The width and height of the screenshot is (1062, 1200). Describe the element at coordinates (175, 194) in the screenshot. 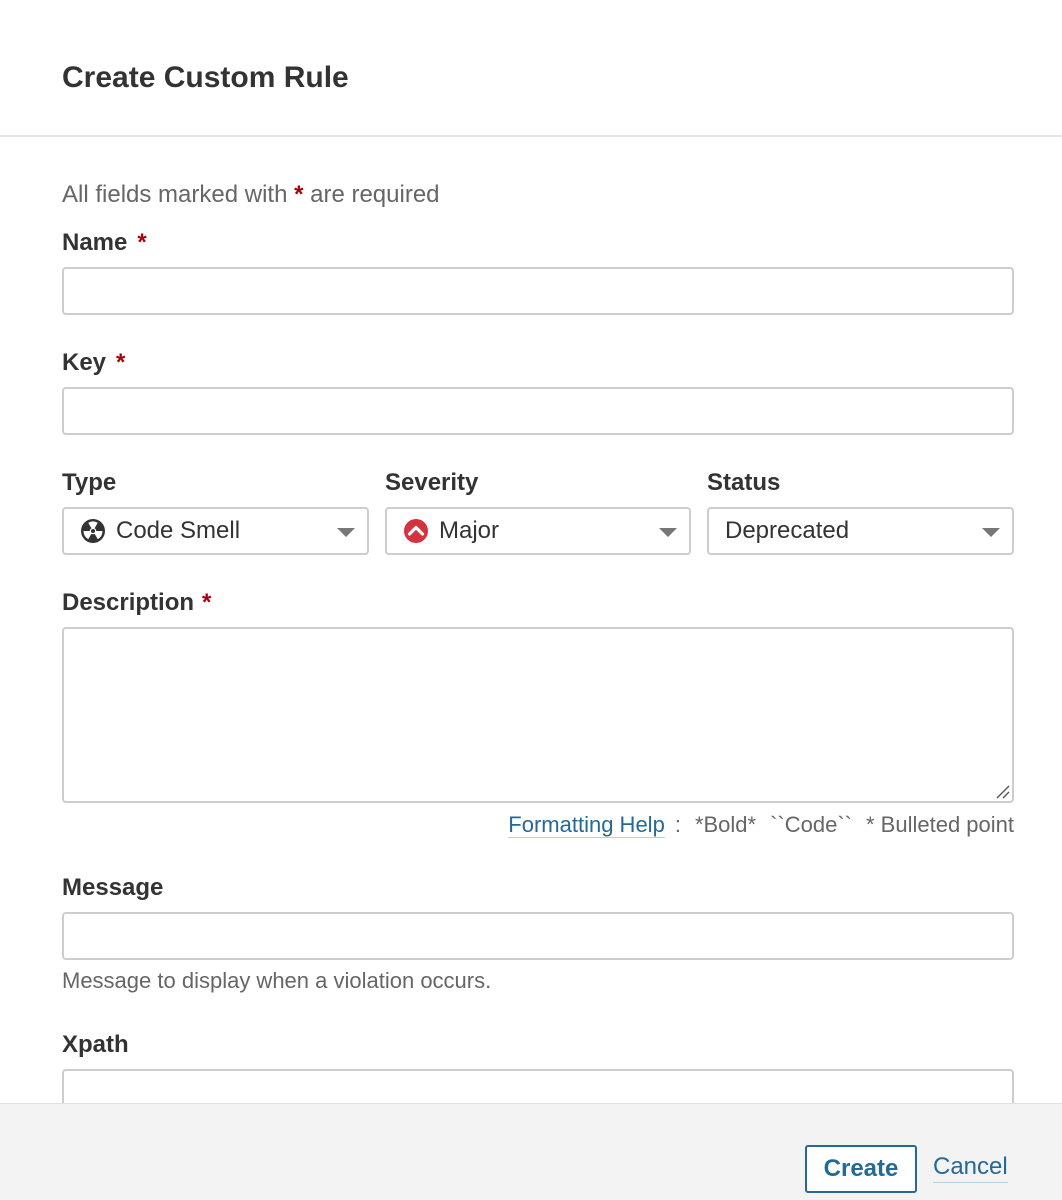

I see `required-note-prefix: All fields marked with` at that location.